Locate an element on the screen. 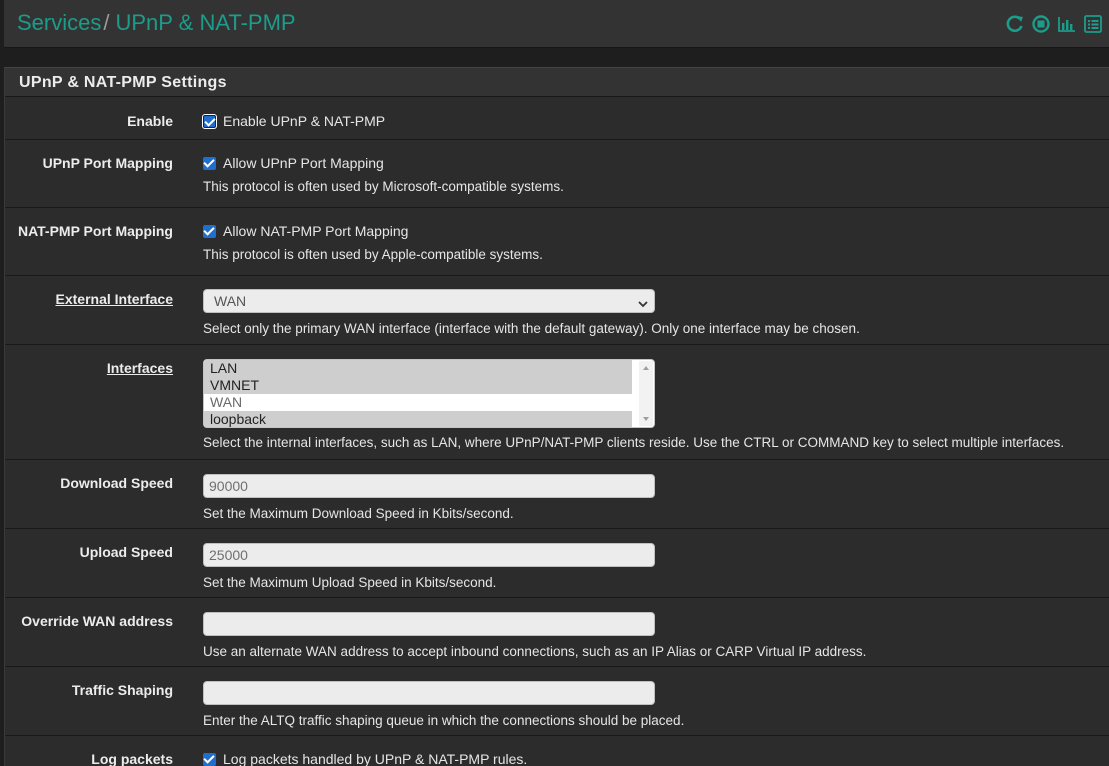 This screenshot has height=766, width=1109. interfaces-option-vmnet: VMNET is located at coordinates (418, 385).